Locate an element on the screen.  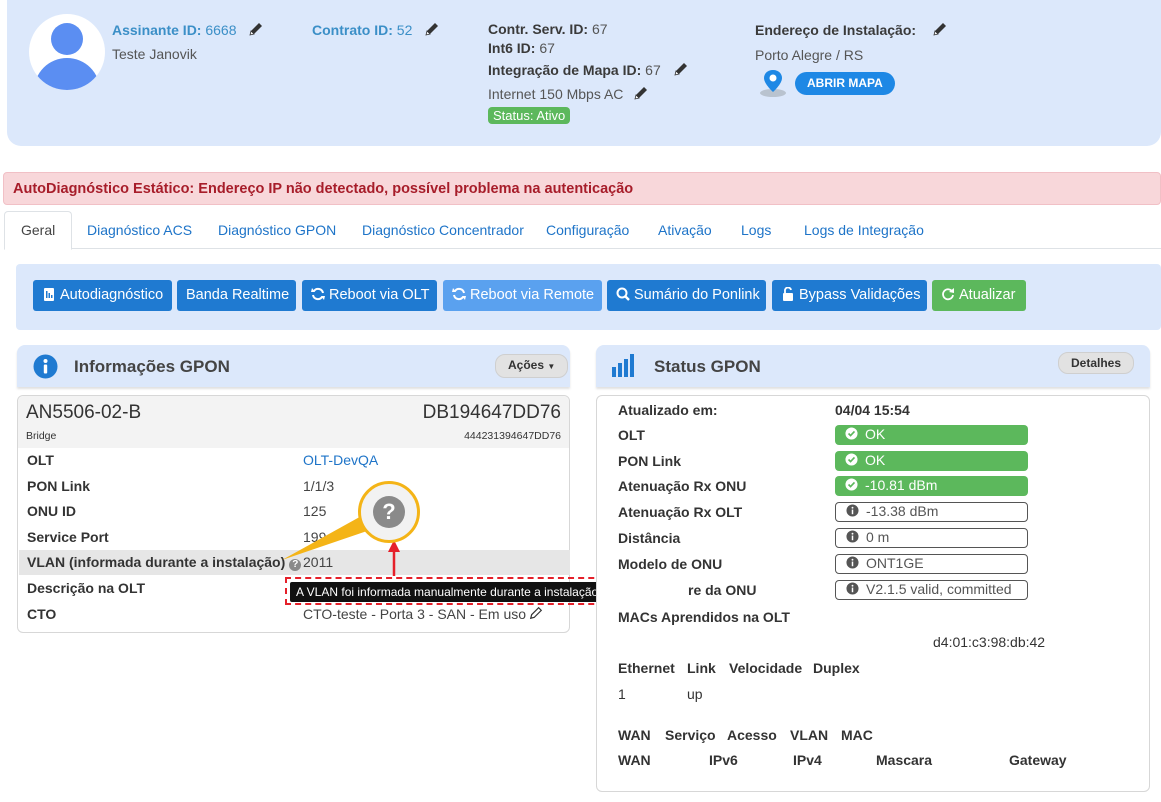
status-key: Atenuação Rx OLT is located at coordinates (680, 512).